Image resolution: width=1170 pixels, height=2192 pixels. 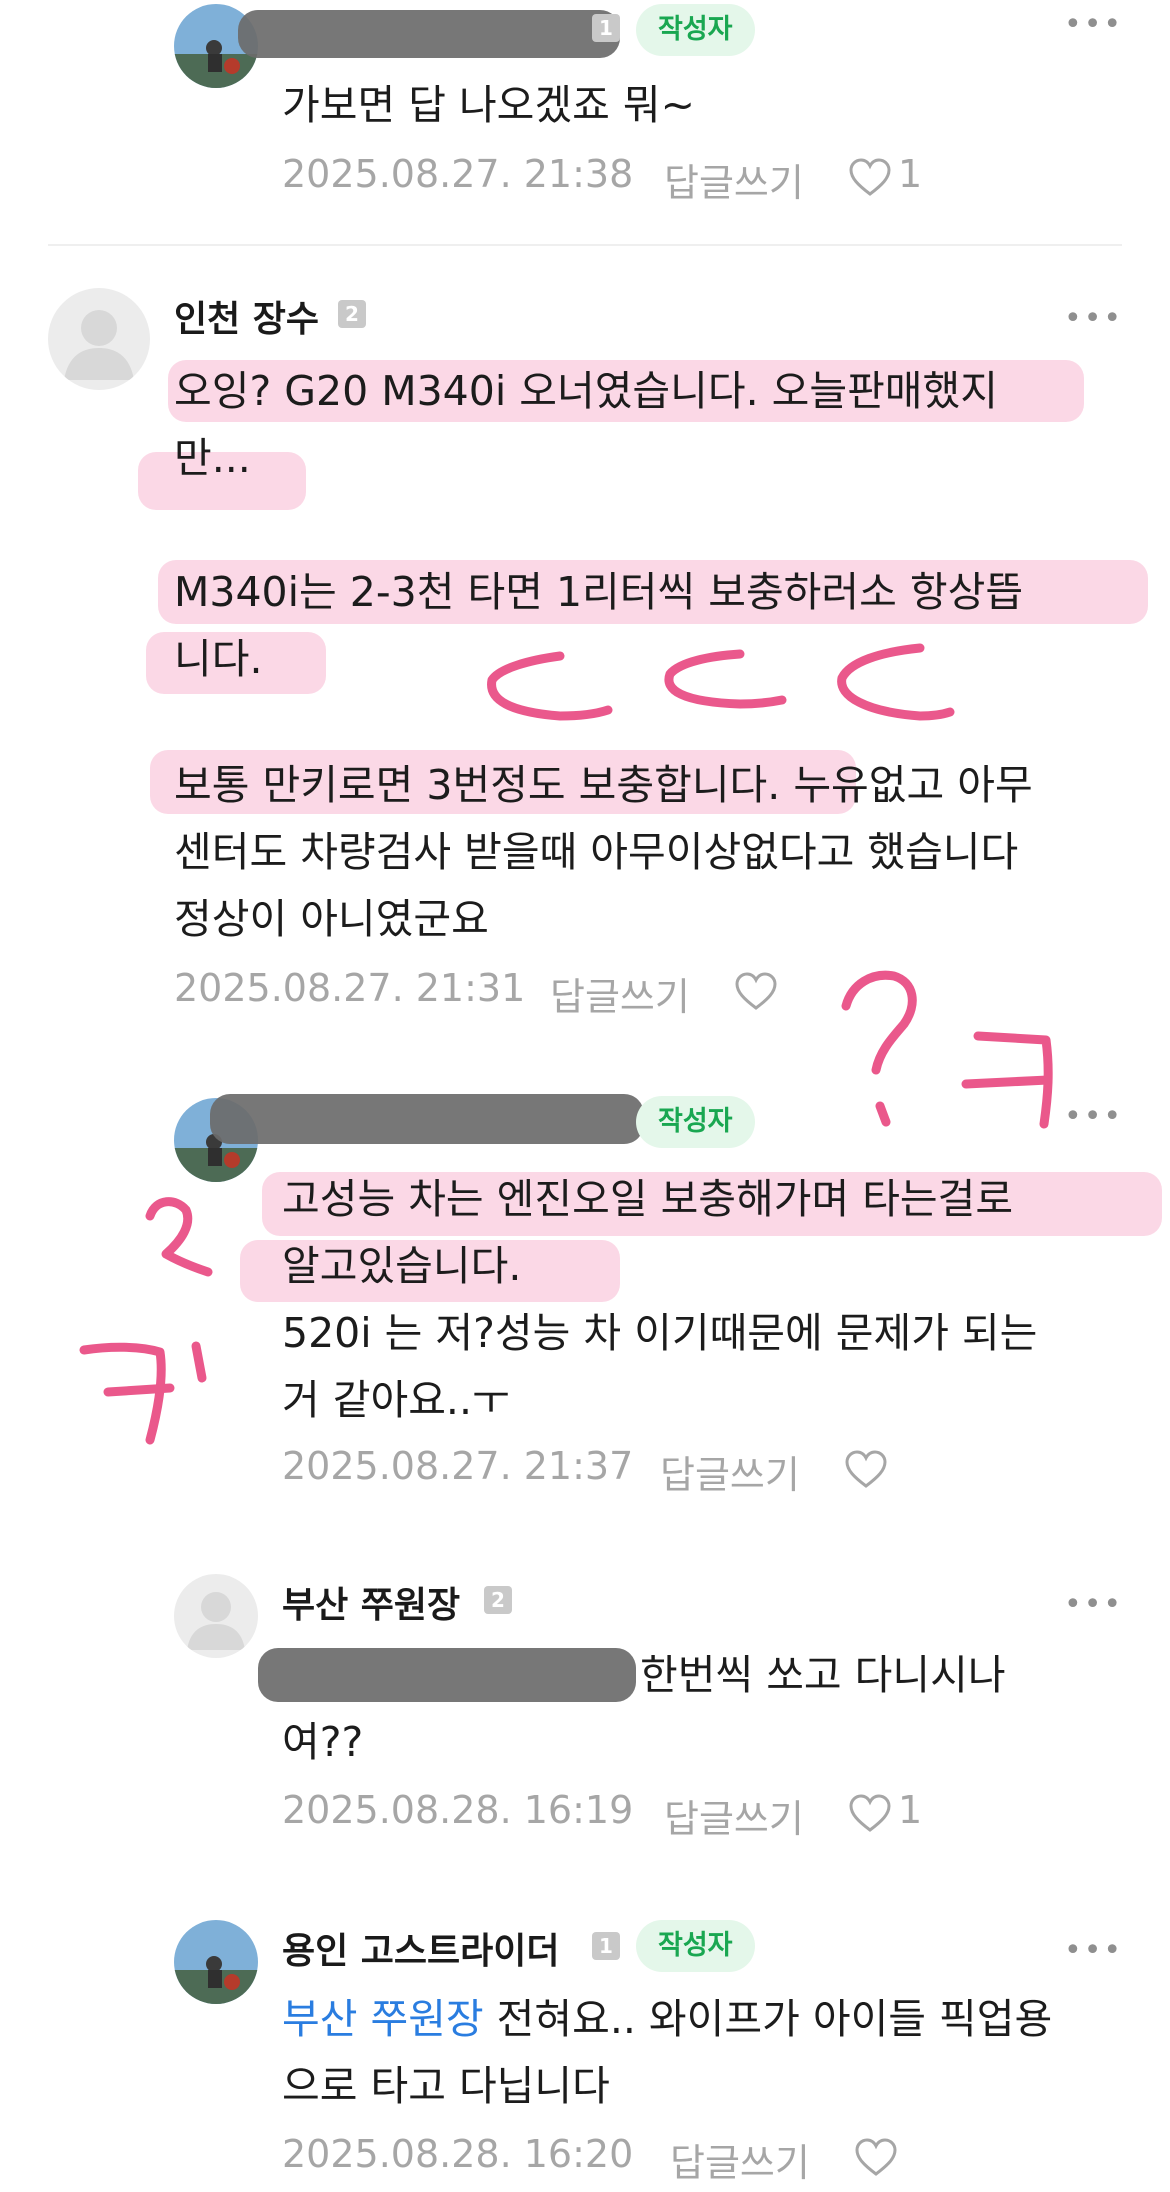 What do you see at coordinates (648, 1199) in the screenshot?
I see `comment-text: 고성능 차는 엔진오일 보충해가며 타는걸로` at bounding box center [648, 1199].